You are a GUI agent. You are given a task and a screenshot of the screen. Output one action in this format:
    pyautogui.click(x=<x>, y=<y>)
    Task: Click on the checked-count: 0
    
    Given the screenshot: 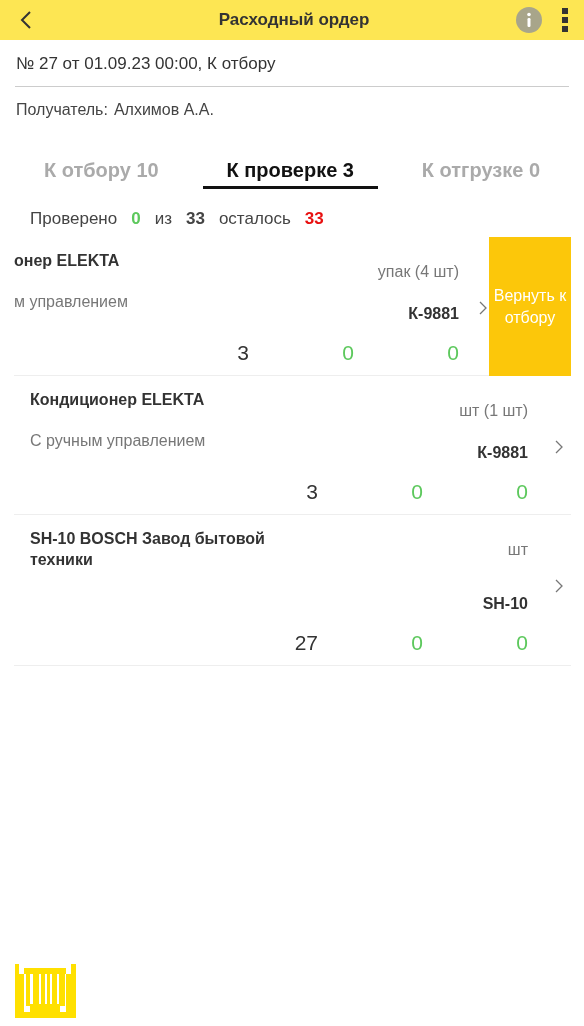 What is the action you would take?
    pyautogui.click(x=136, y=219)
    